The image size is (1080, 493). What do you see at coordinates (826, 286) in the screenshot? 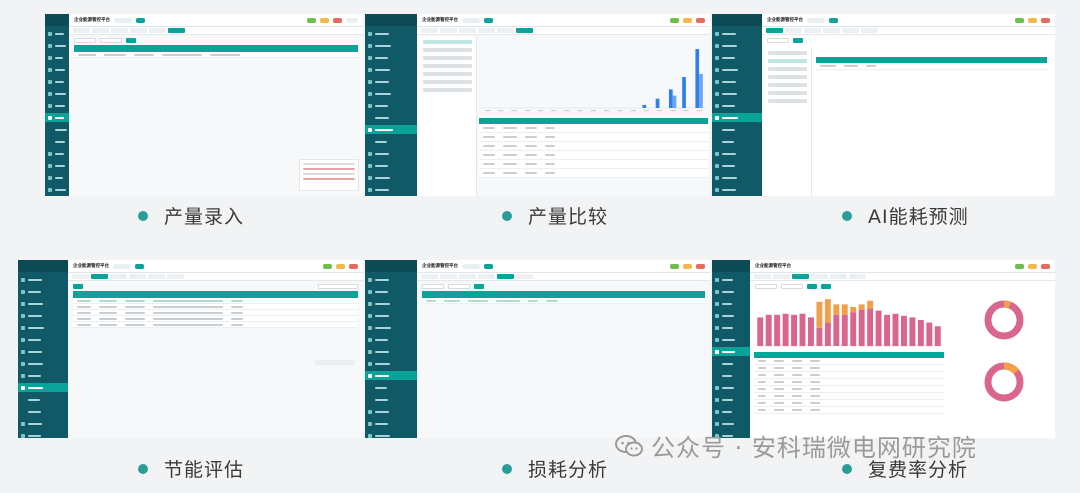
I see `export-button` at bounding box center [826, 286].